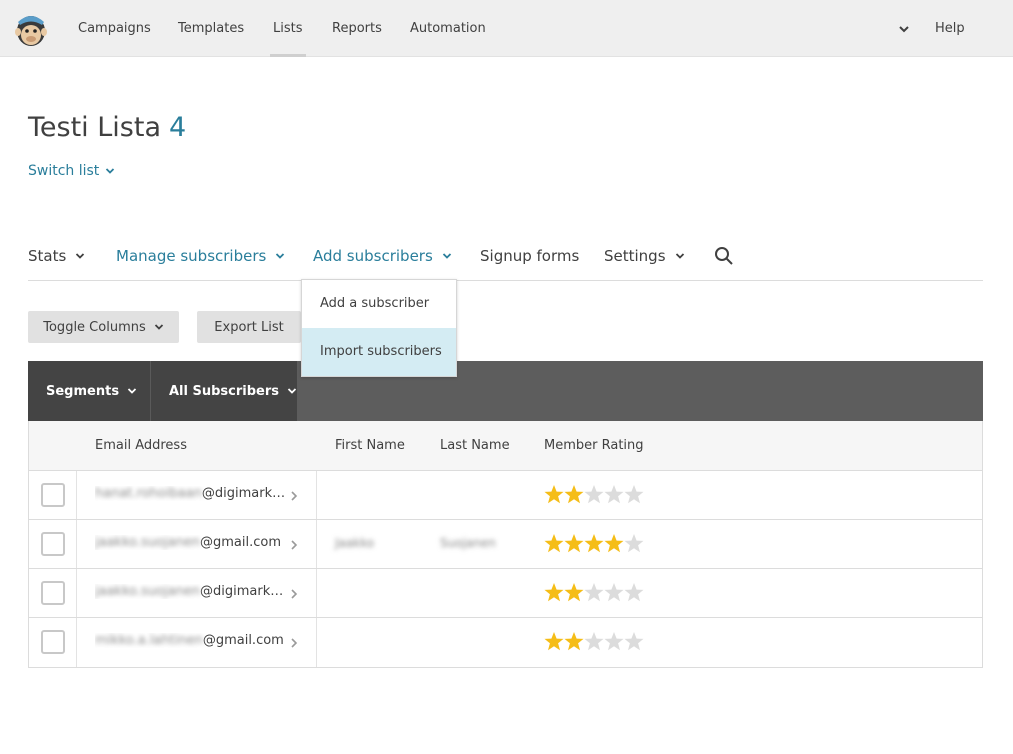 The width and height of the screenshot is (1013, 754). I want to click on switch-list-link: Switch list, so click(71, 171).